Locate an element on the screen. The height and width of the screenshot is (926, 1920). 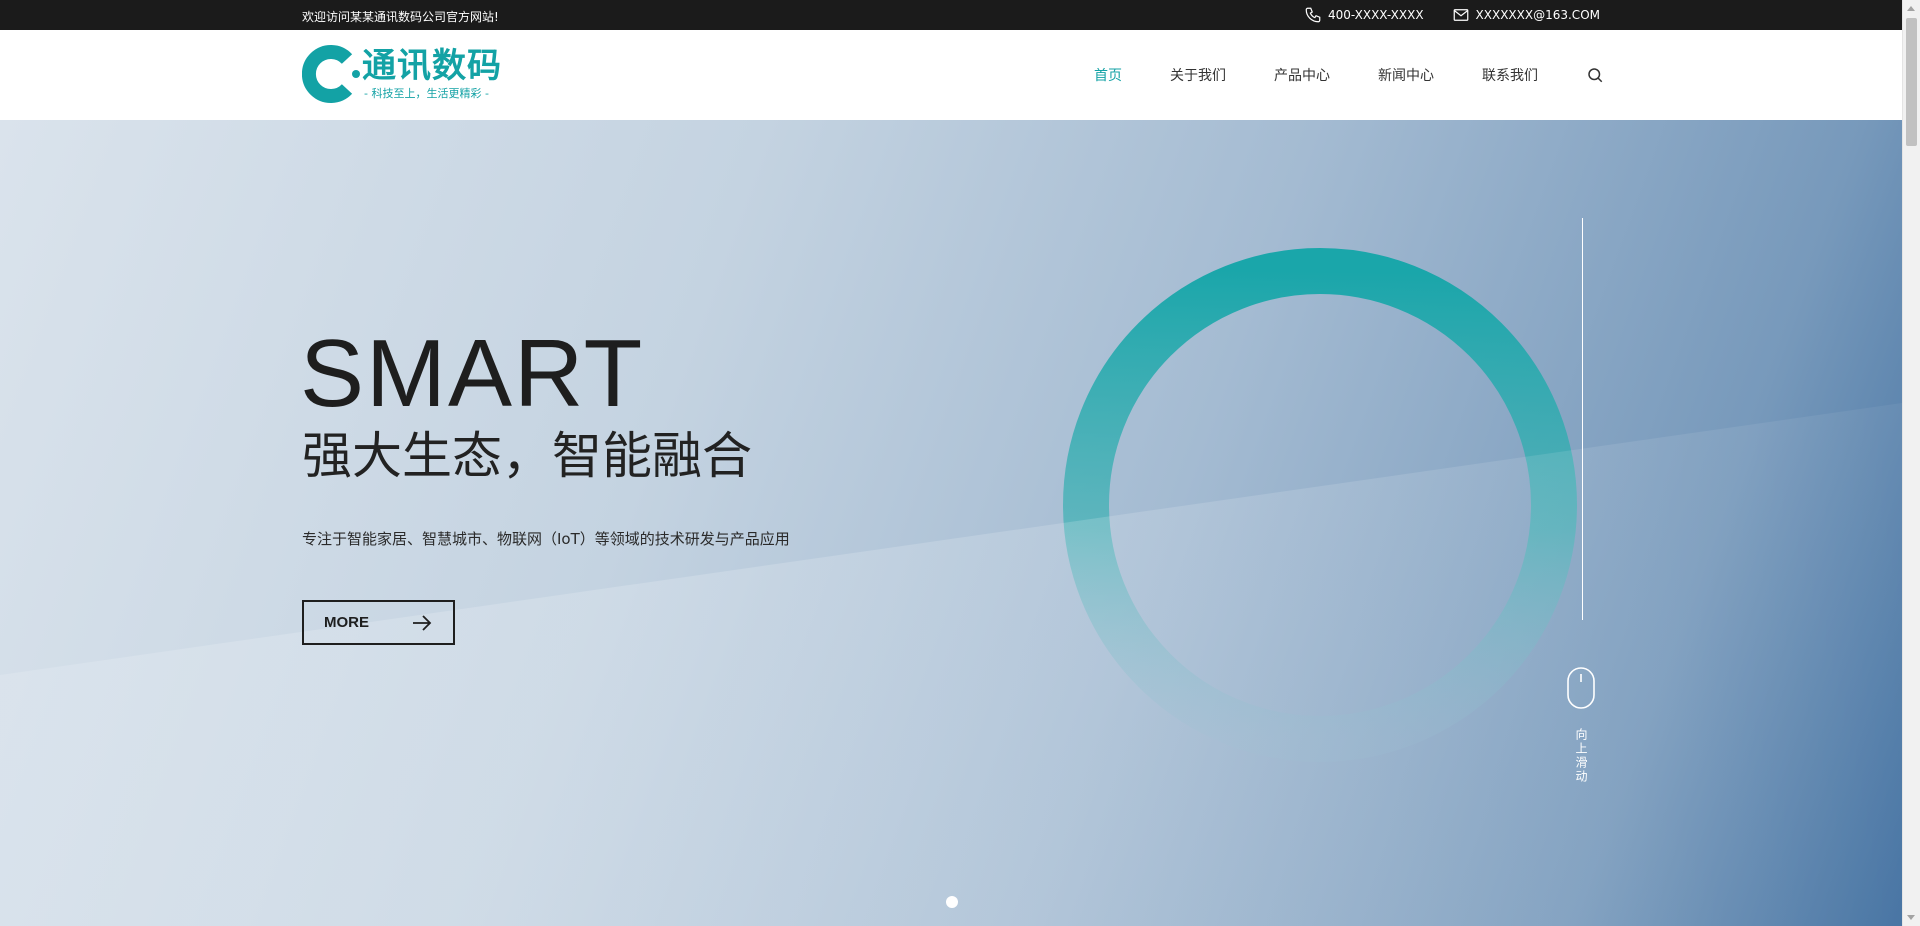
logo-text: 通讯数码 - 科技至上，生活更精彩 - is located at coordinates (432, 74).